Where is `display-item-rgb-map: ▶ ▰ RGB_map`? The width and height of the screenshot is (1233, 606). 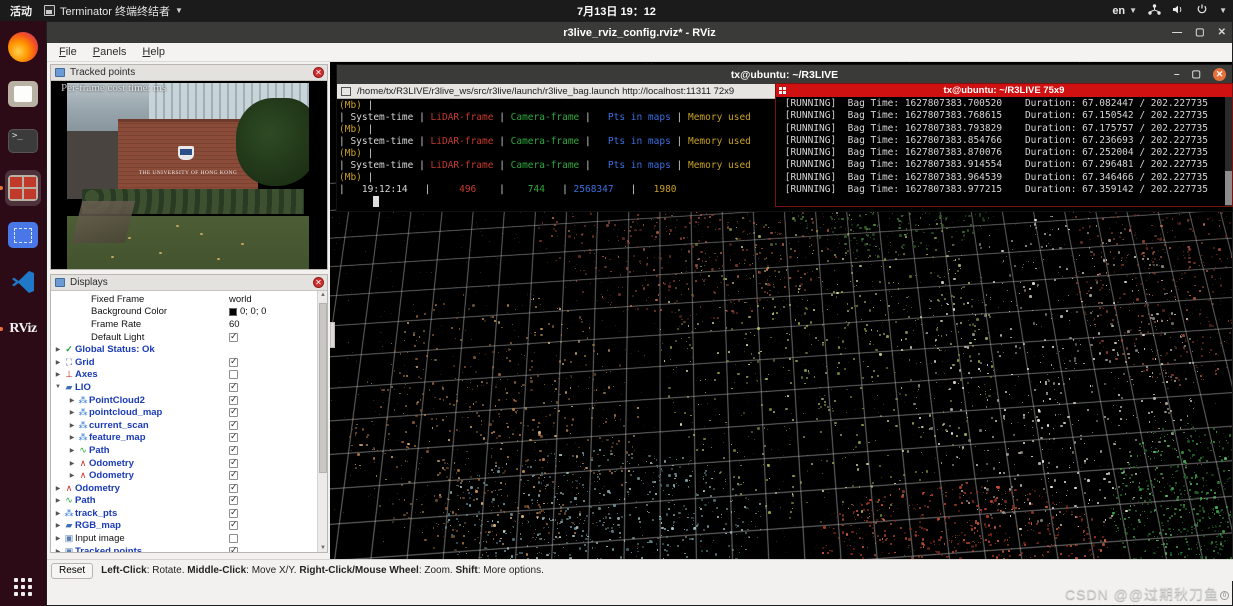 display-item-rgb-map: ▶ ▰ RGB_map is located at coordinates (184, 526).